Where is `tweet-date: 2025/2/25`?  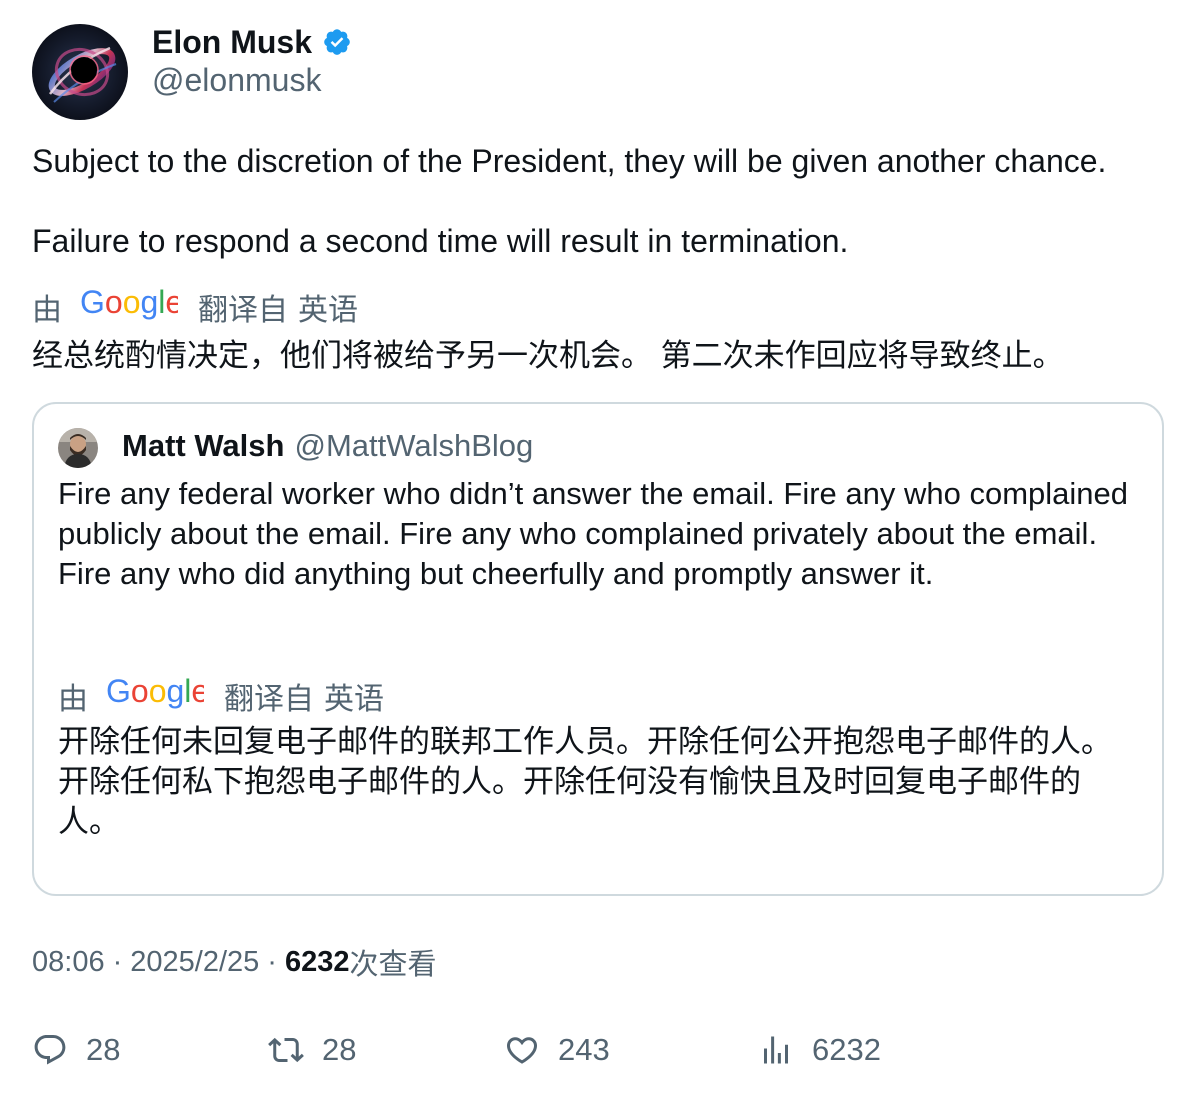 tweet-date: 2025/2/25 is located at coordinates (194, 962).